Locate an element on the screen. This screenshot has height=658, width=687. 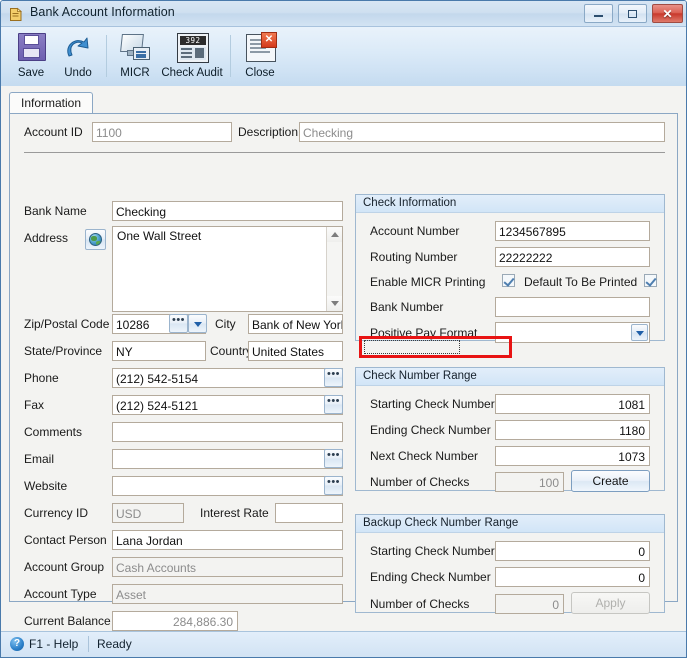
positive-pay-format-label: Positive Pay Format is located at coordinates (424, 333).